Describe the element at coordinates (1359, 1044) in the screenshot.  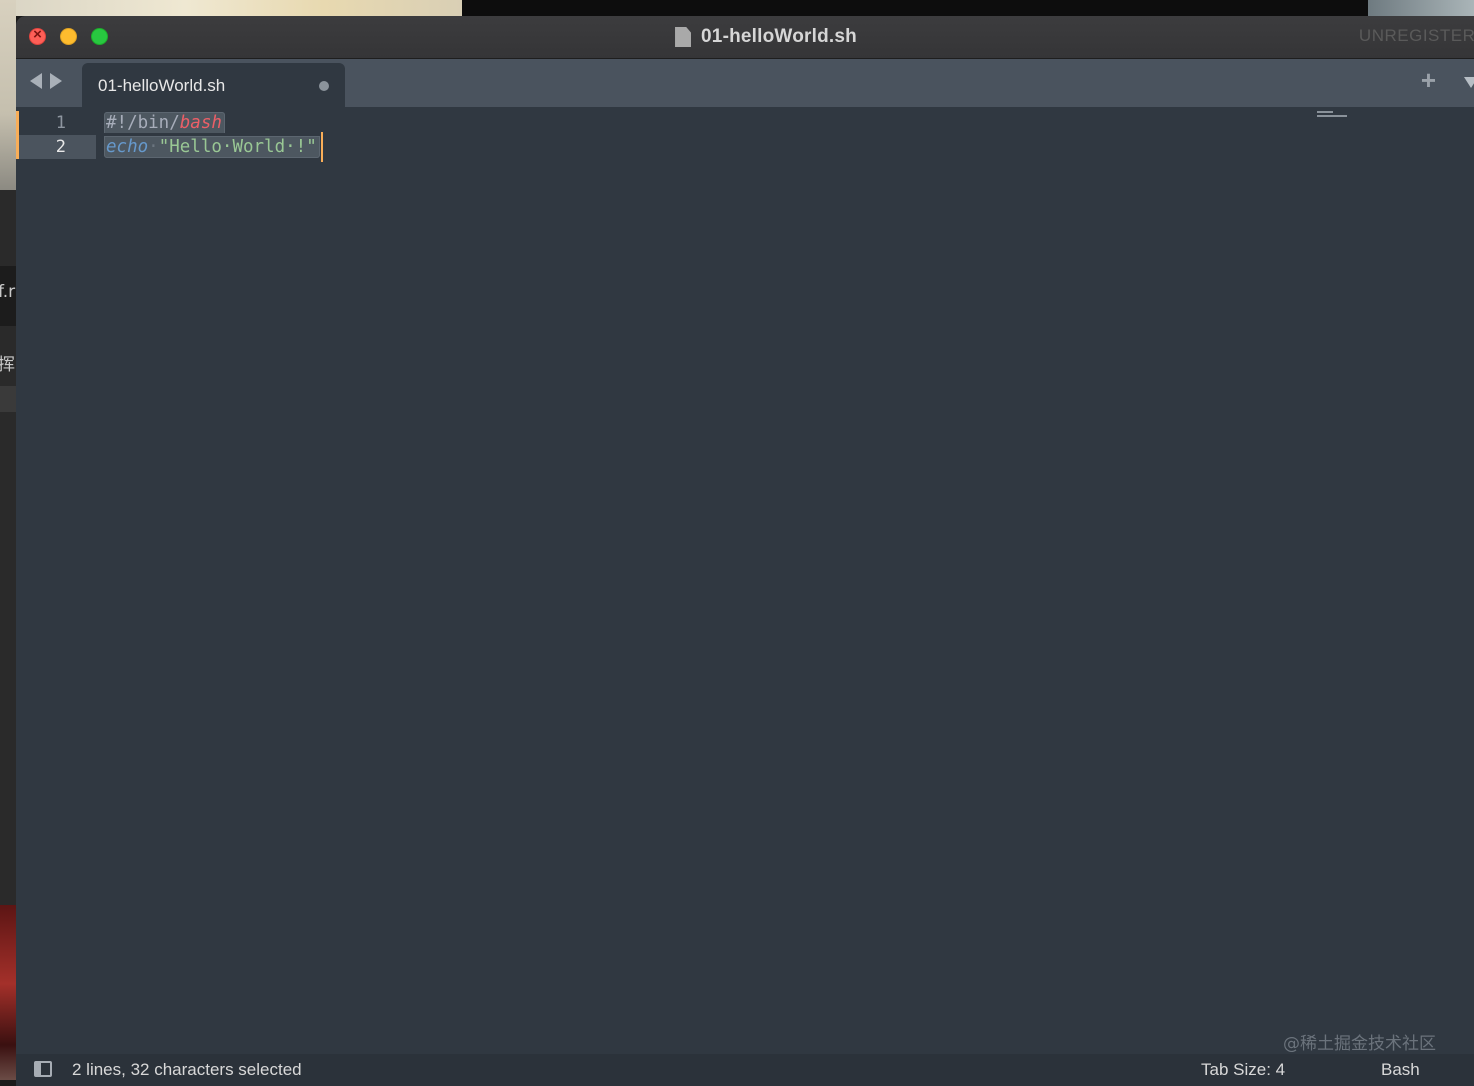
I see `watermark: @稀土掘金技术社区` at that location.